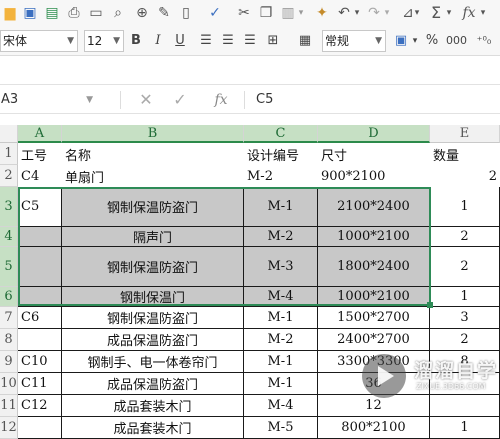 Image resolution: width=500 pixels, height=439 pixels. Describe the element at coordinates (153, 384) in the screenshot. I see `cell-b-row-10: 成品保温防盗门` at that location.